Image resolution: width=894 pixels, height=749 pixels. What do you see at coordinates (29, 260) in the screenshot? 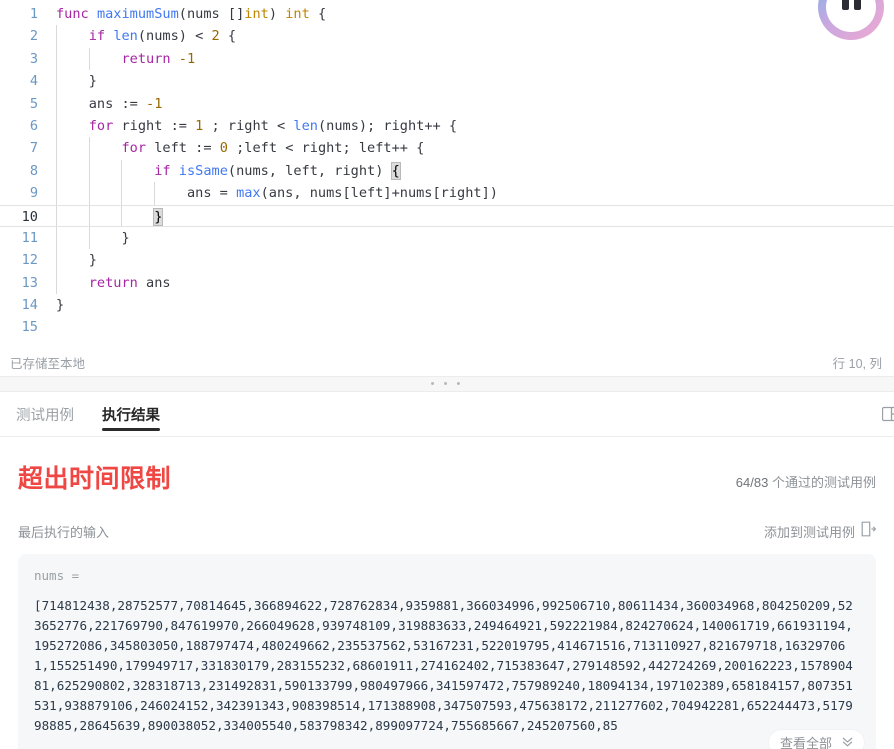
I see `line-number: 12` at bounding box center [29, 260].